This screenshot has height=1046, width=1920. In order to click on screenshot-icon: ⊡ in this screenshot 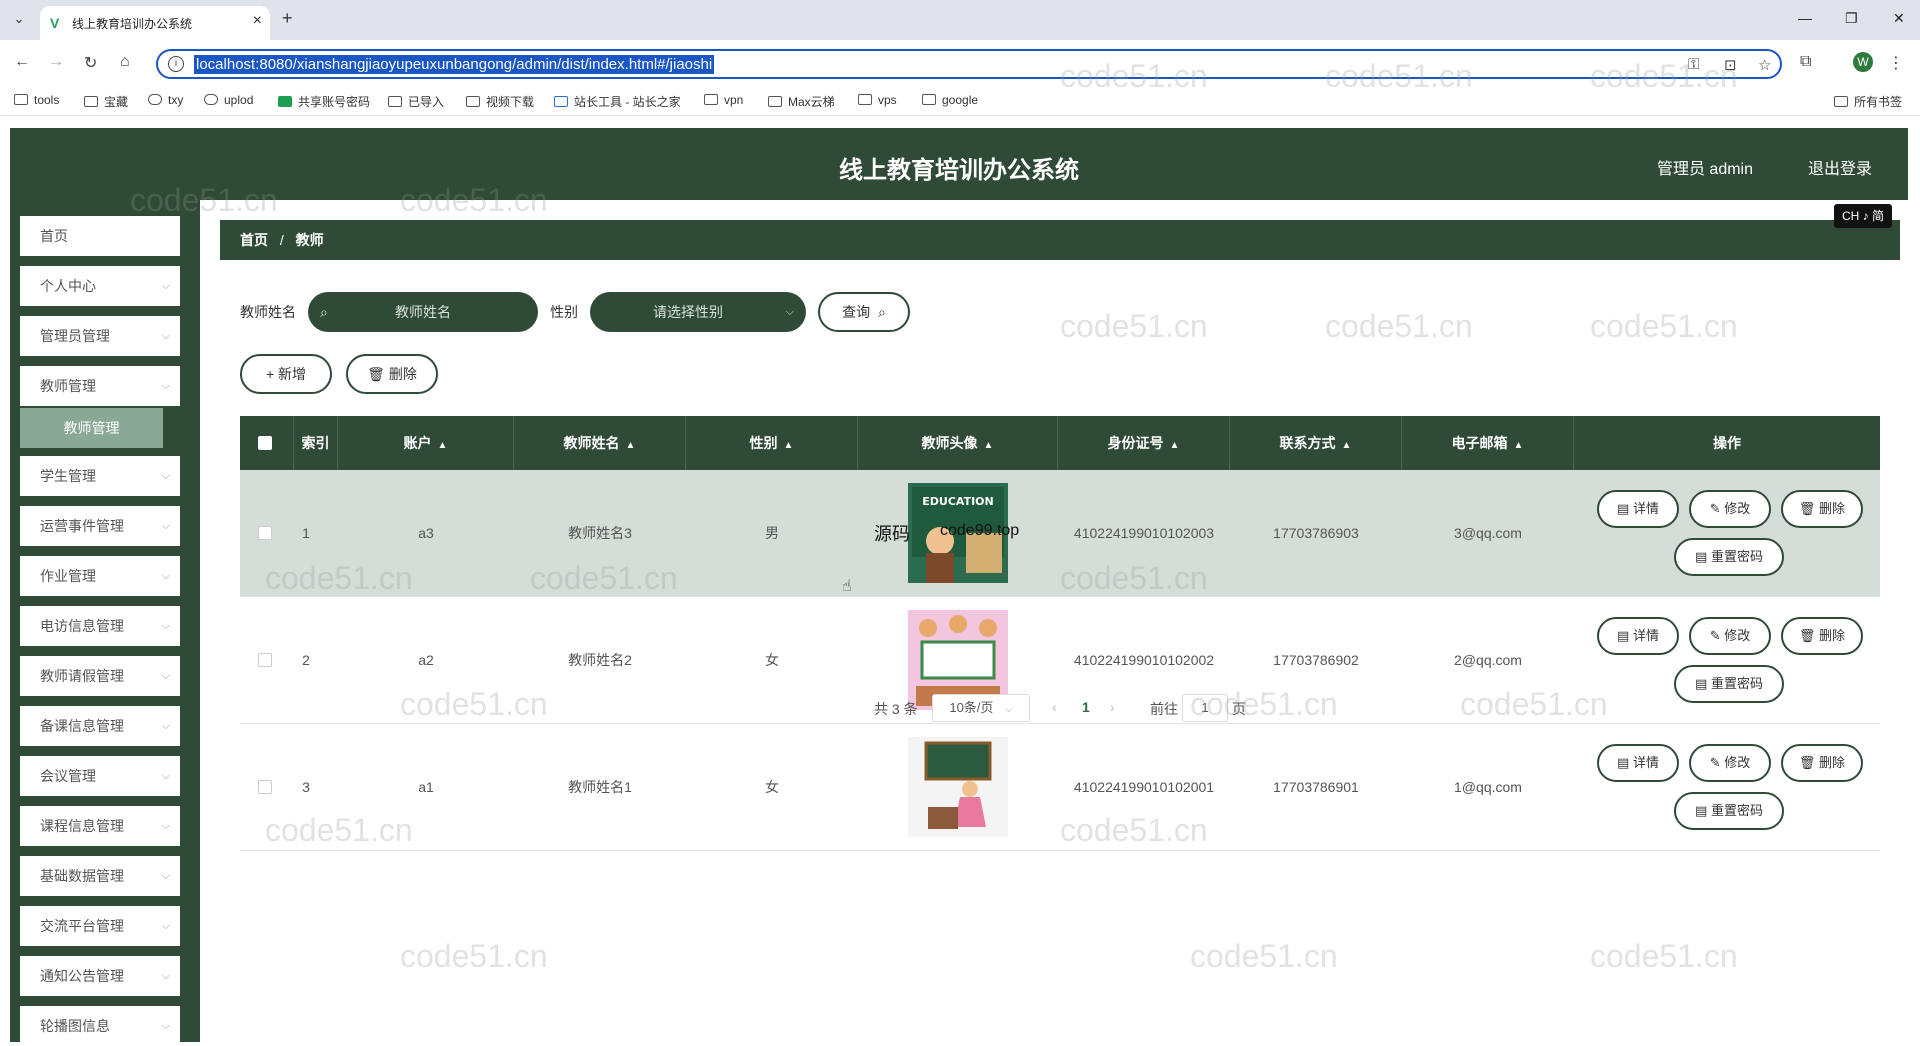, I will do `click(1730, 65)`.